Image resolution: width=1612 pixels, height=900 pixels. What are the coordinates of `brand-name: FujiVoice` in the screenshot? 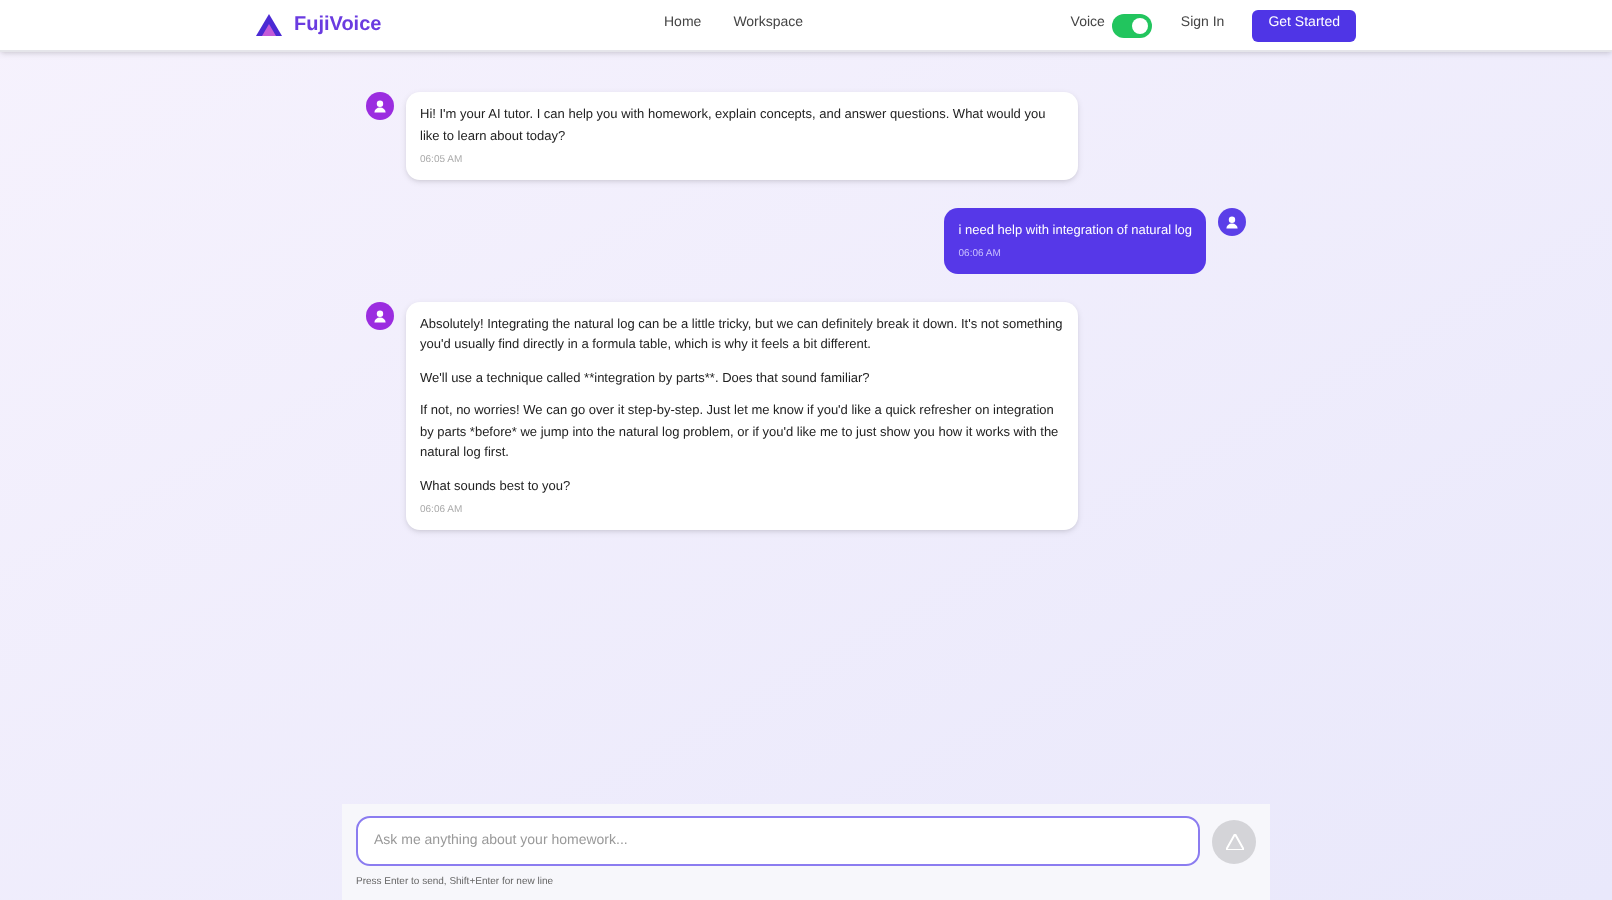 It's located at (338, 26).